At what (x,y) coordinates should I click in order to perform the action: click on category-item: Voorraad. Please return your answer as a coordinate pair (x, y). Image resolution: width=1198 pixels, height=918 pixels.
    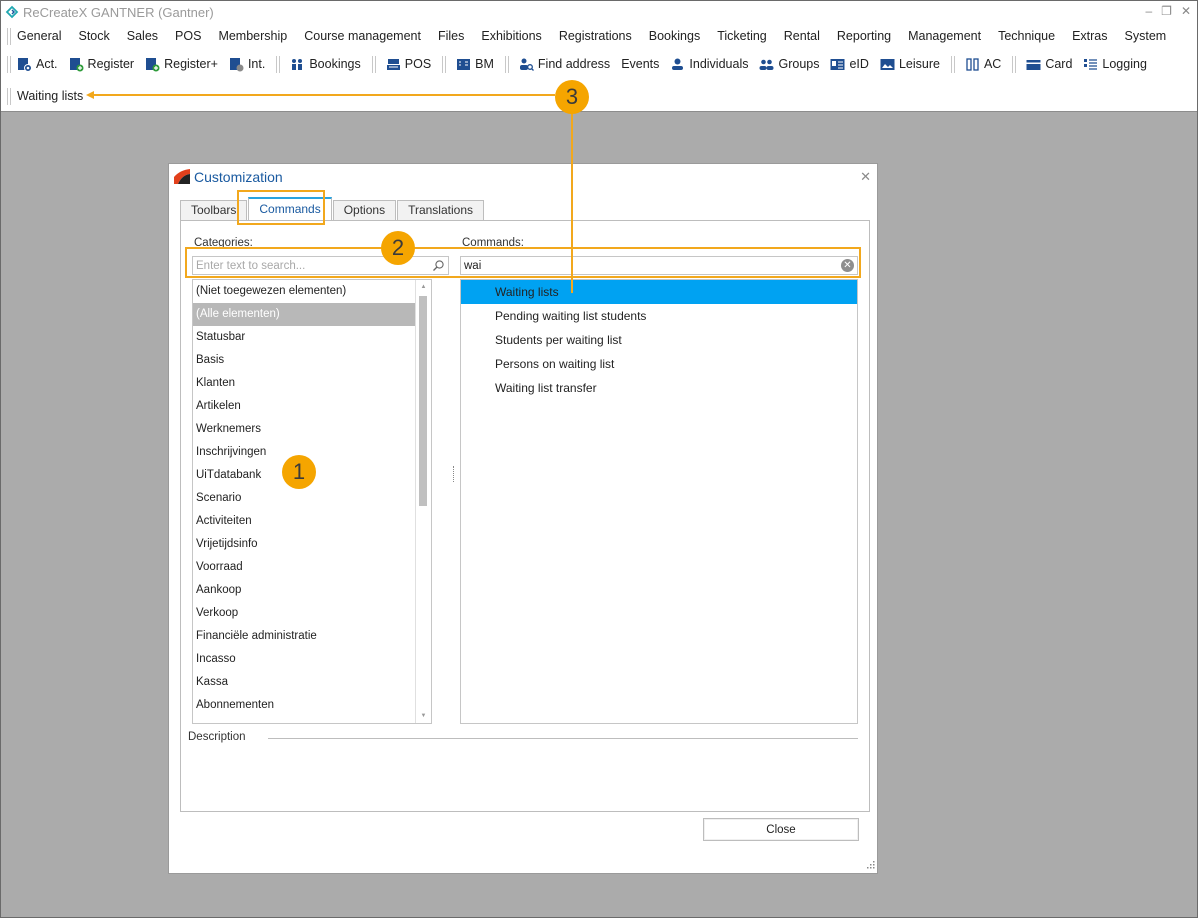
    Looking at the image, I should click on (312, 567).